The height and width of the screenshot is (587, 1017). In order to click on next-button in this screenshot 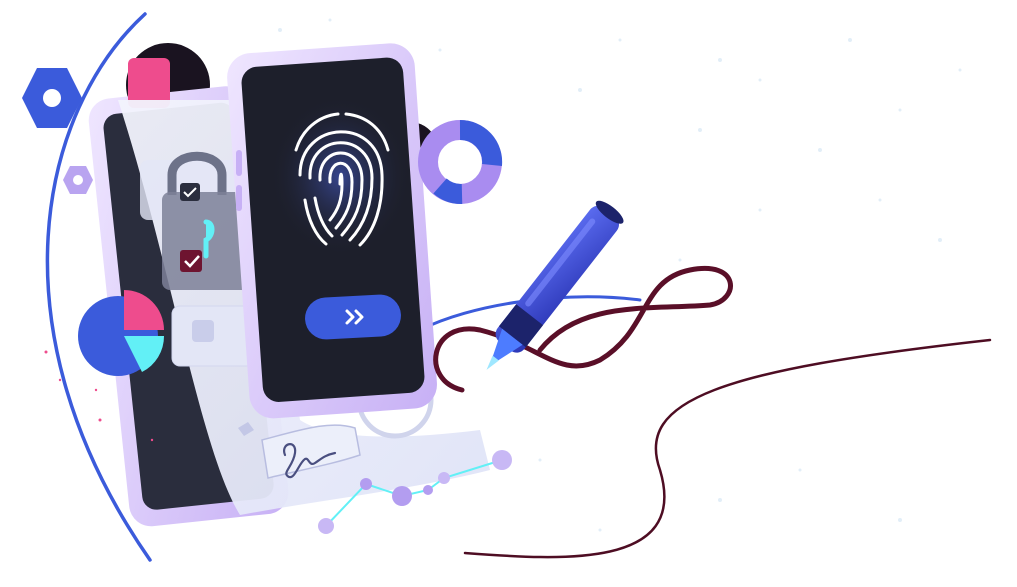, I will do `click(353, 317)`.